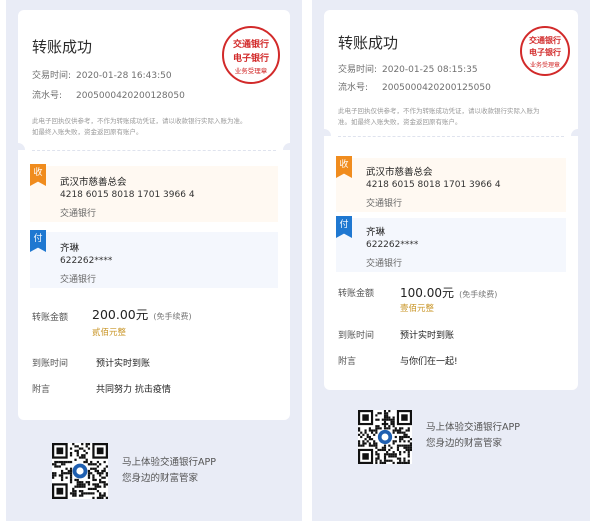  I want to click on amount-in-chinese: 壹佰元整, so click(417, 309).